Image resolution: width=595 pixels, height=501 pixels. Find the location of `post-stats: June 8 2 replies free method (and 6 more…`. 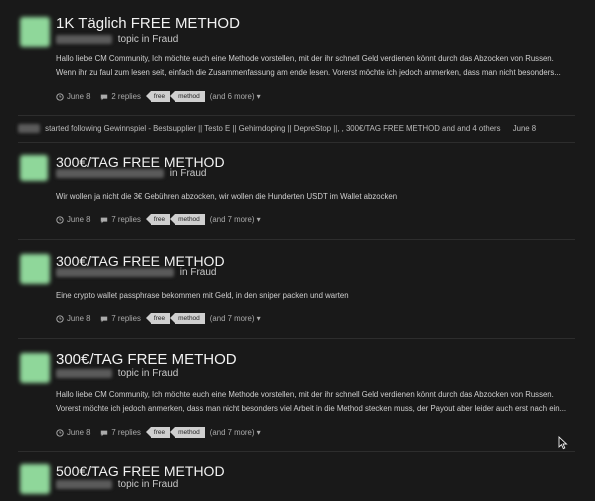

post-stats: June 8 2 replies free method (and 6 more… is located at coordinates (158, 96).